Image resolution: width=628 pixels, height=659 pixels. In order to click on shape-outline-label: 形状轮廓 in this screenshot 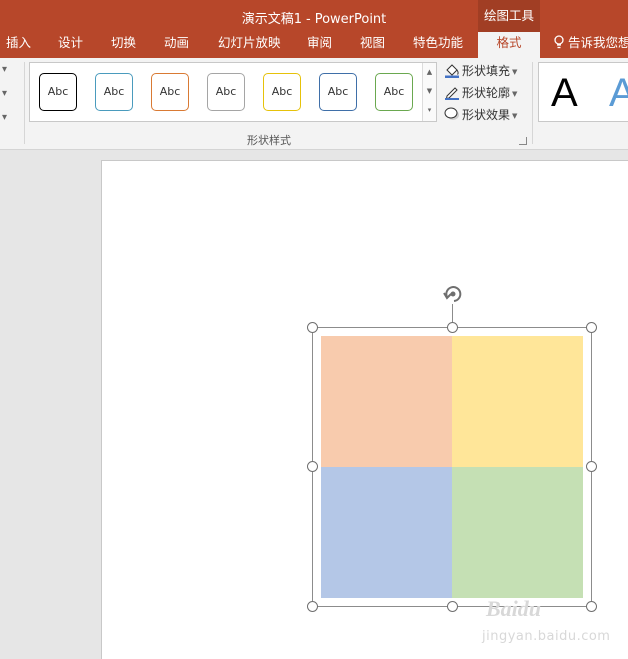, I will do `click(486, 93)`.